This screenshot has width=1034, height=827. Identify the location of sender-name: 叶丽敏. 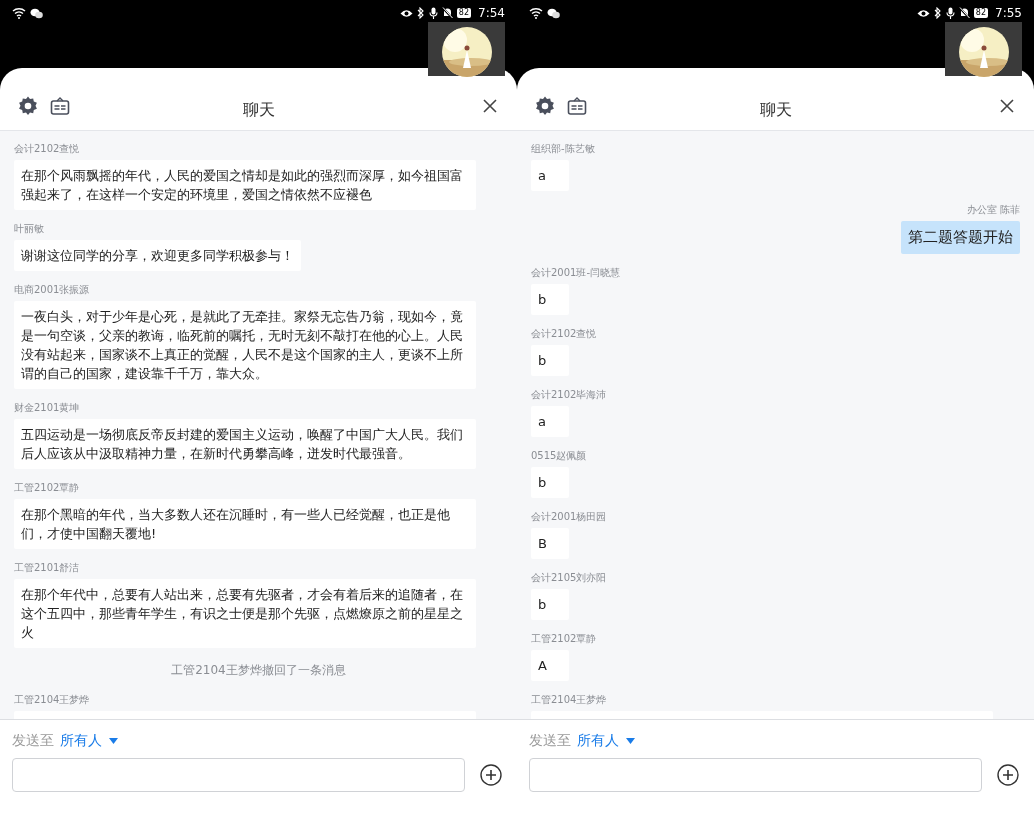
(29, 228).